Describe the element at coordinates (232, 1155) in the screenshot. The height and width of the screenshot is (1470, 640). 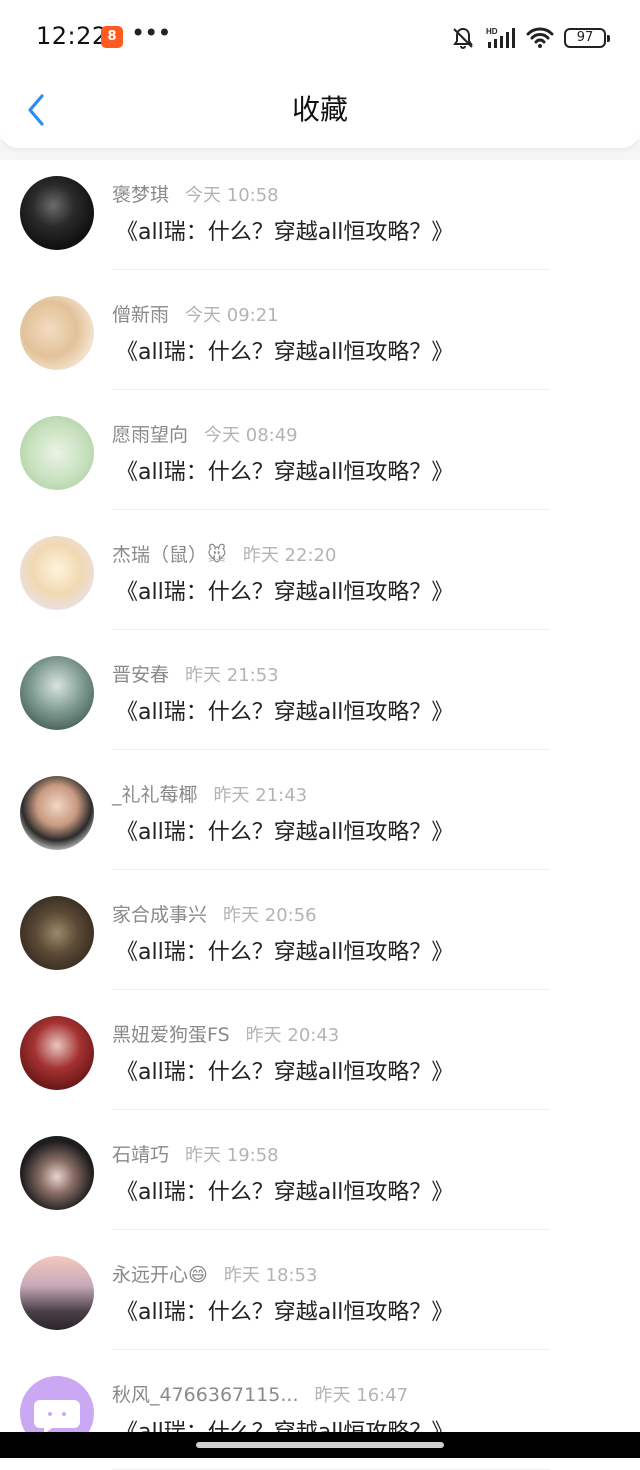
I see `timestamp: 昨天 19:58` at that location.